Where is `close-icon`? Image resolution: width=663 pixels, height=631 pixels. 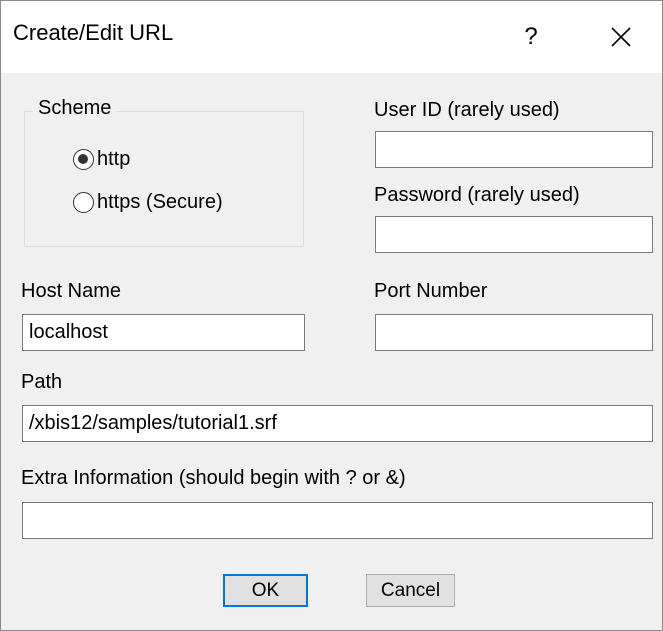
close-icon is located at coordinates (621, 37).